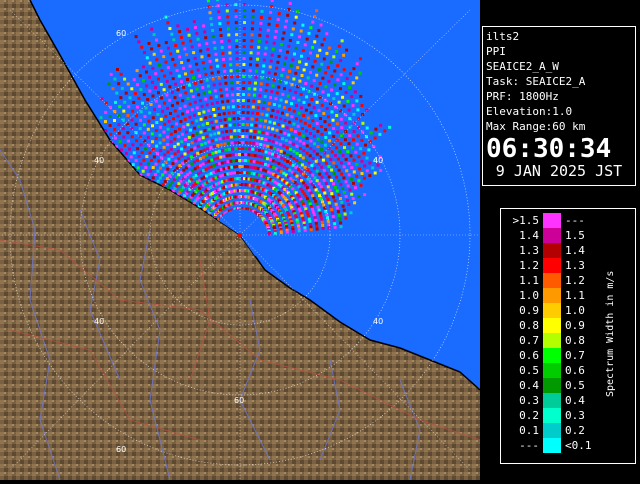 This screenshot has width=640, height=484. I want to click on legend-high-value: 0.2, so click(575, 430).